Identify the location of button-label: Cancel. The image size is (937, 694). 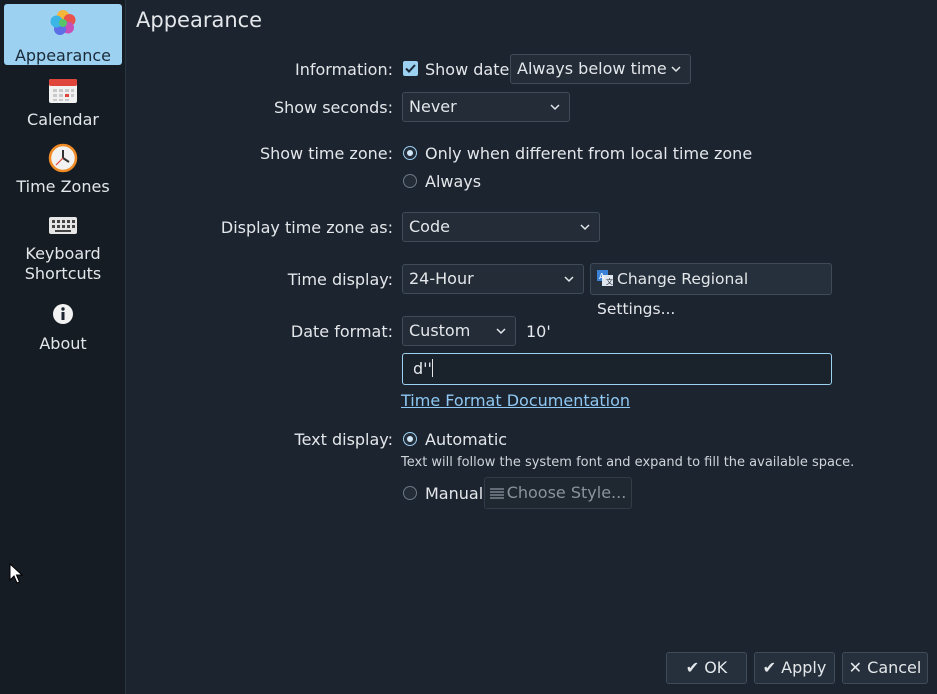
(894, 667).